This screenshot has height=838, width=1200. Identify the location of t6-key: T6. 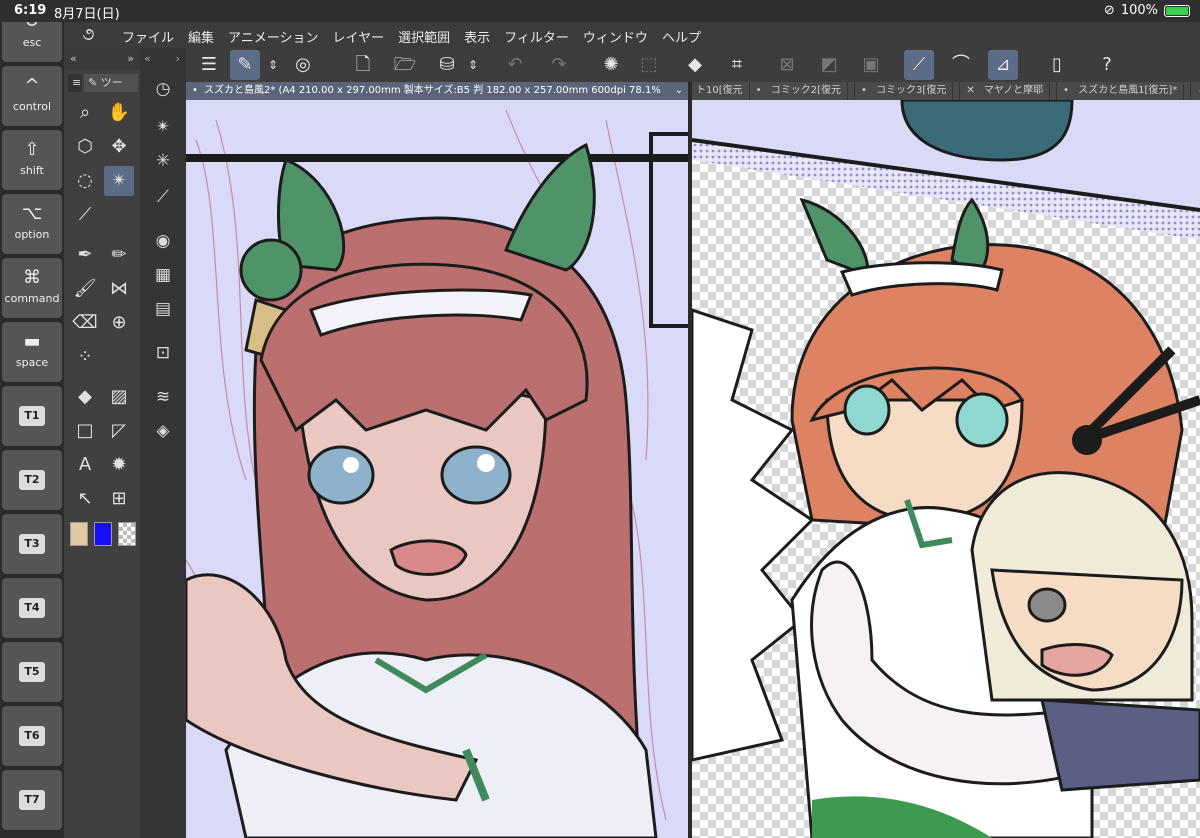
(32, 736).